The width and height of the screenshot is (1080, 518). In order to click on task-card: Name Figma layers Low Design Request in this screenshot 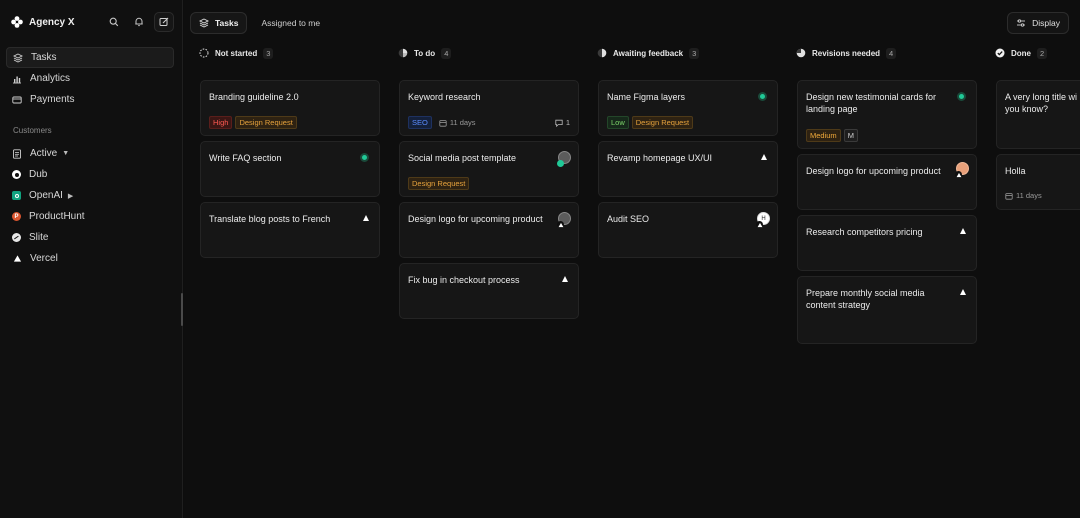, I will do `click(688, 108)`.